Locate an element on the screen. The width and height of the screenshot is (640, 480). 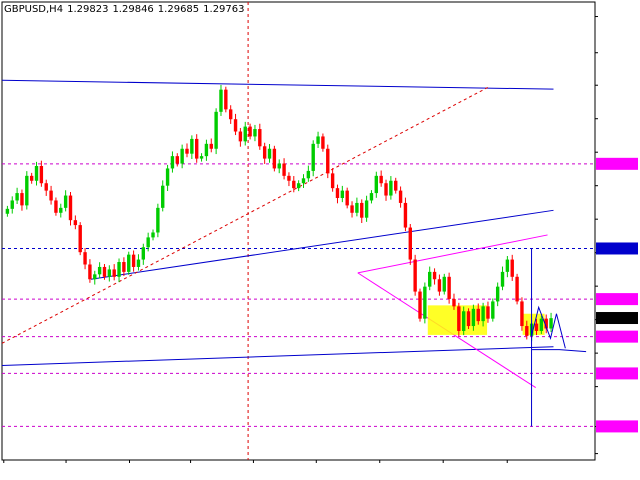
low-value: 1.29685 is located at coordinates (178, 9).